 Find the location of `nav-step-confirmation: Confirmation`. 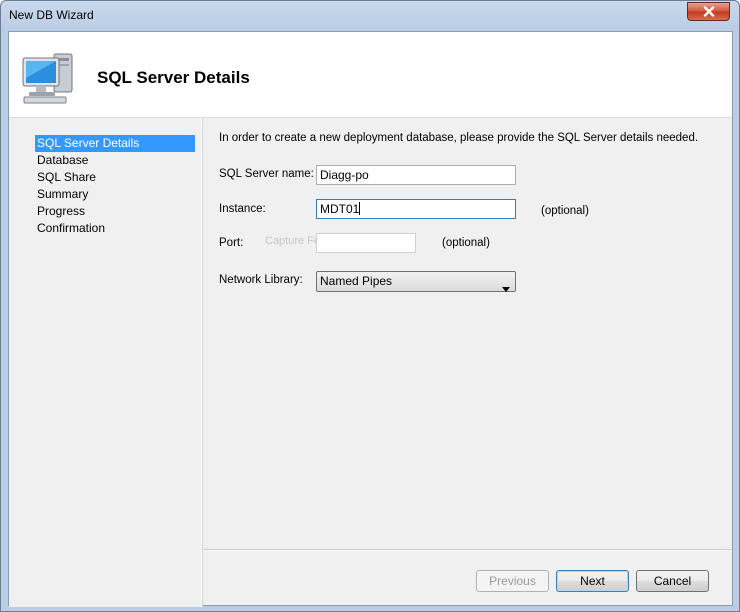

nav-step-confirmation: Confirmation is located at coordinates (115, 228).